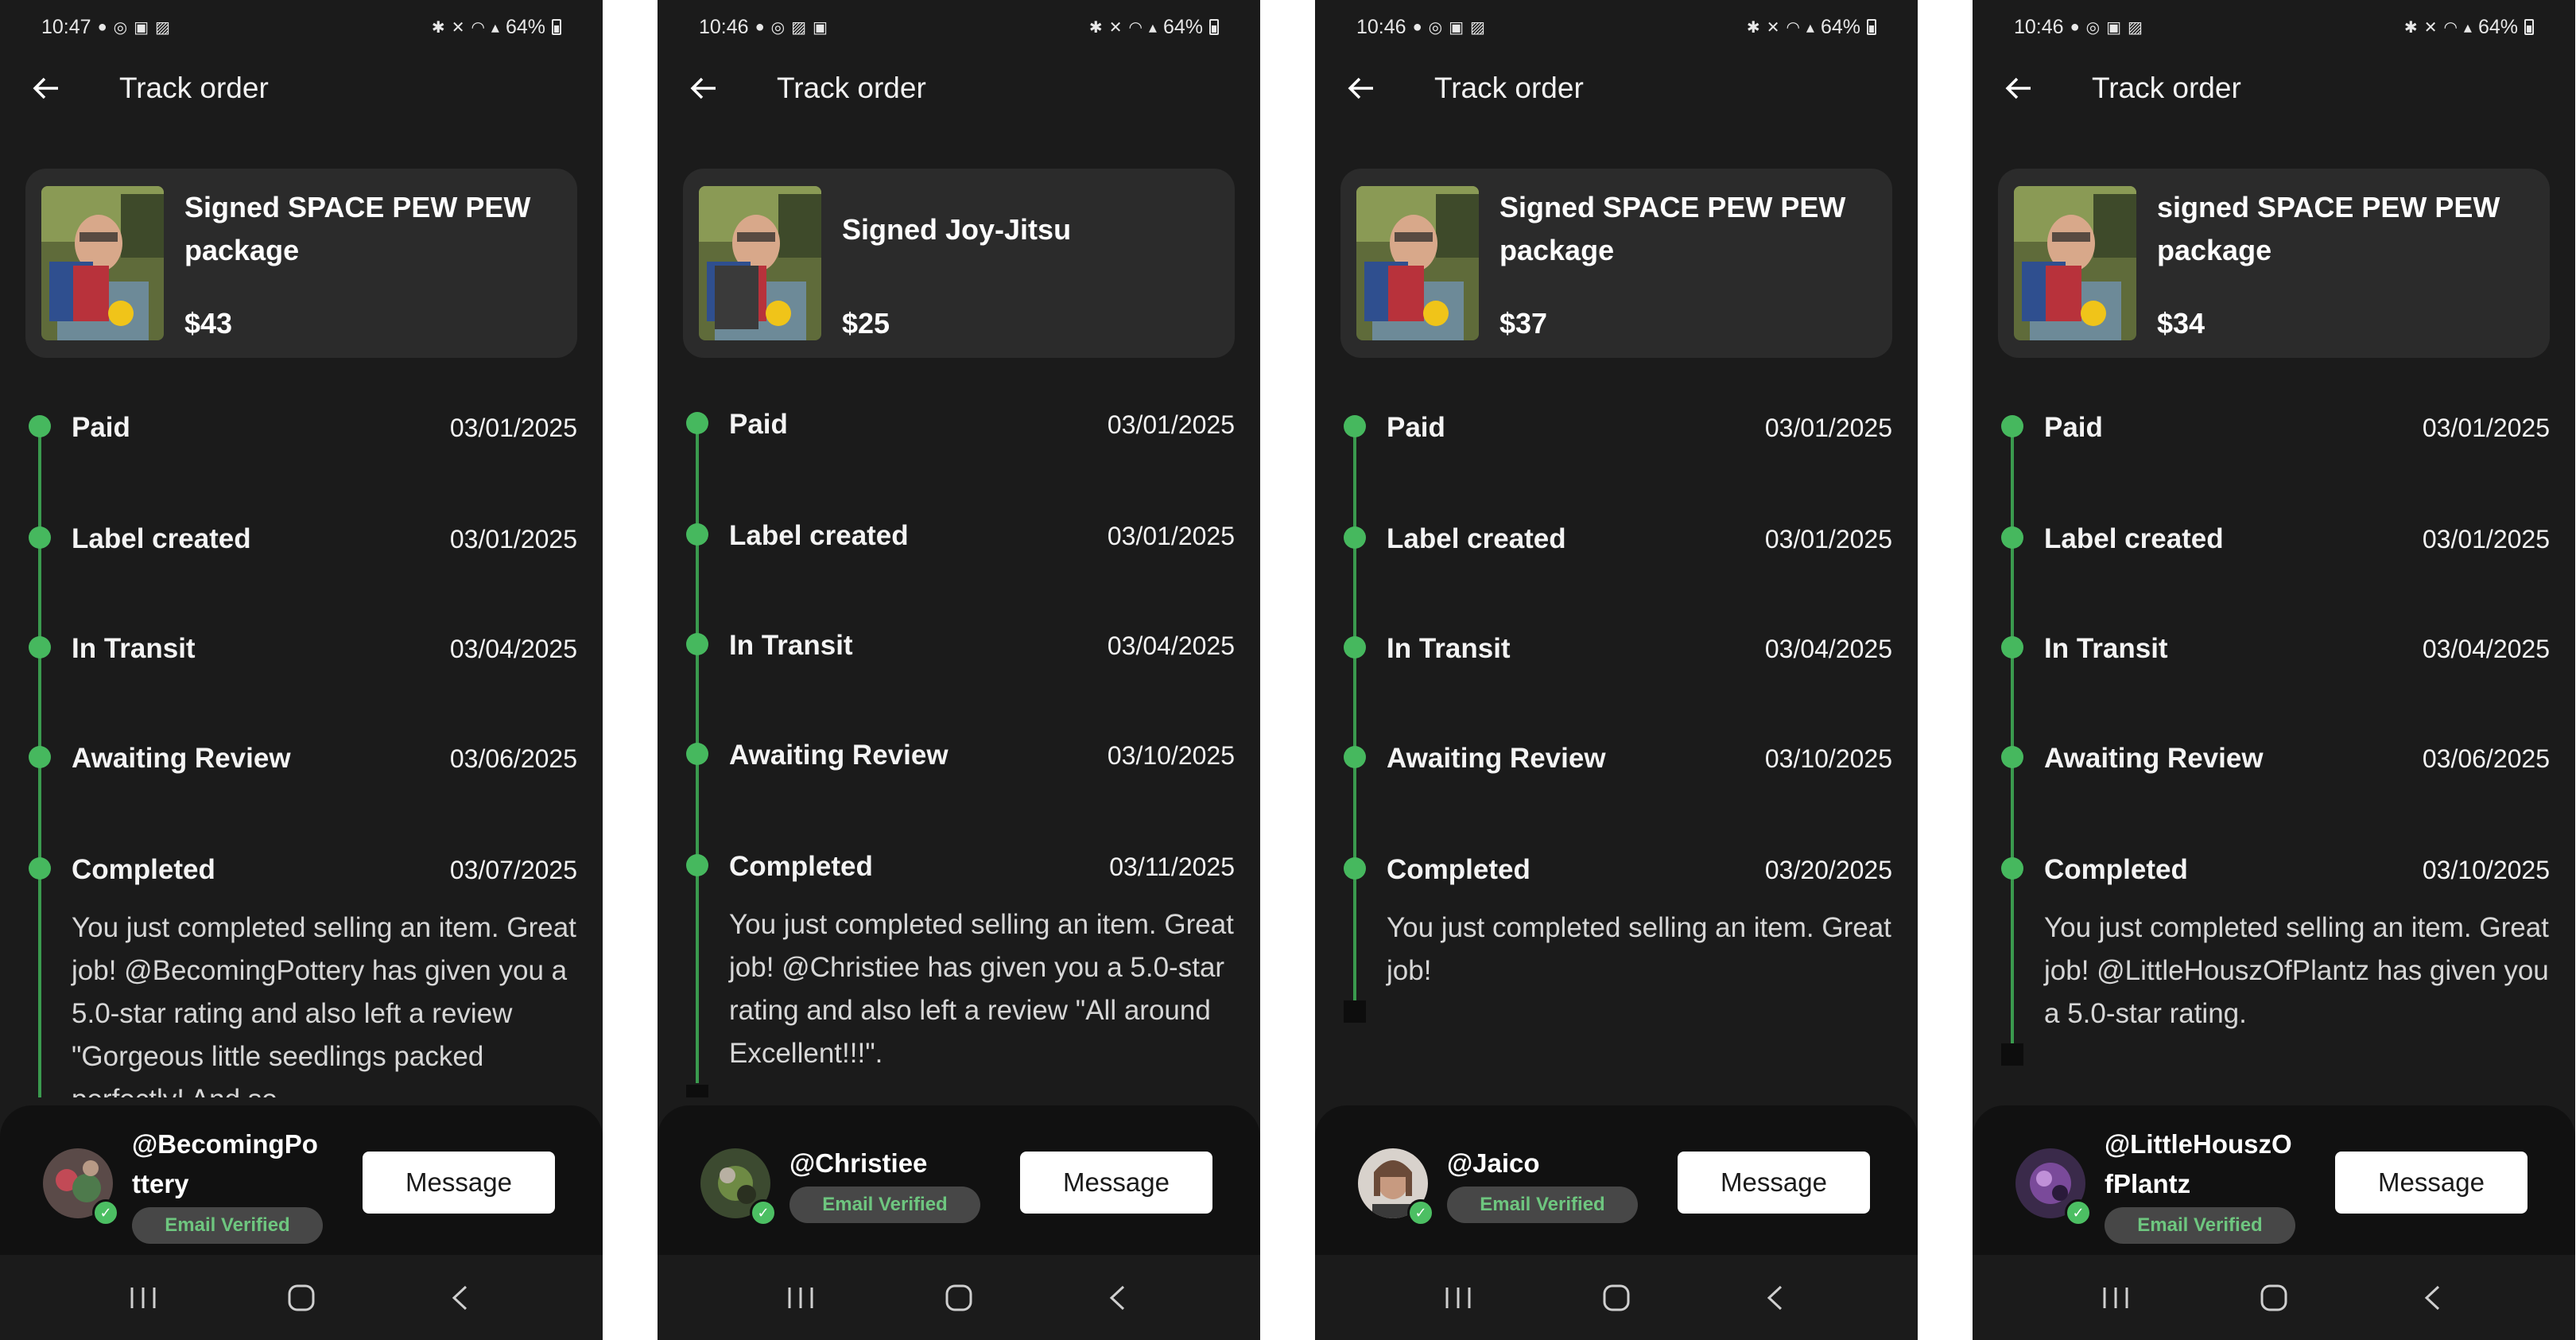 The width and height of the screenshot is (2576, 1340). Describe the element at coordinates (819, 535) in the screenshot. I see `step-label: Label created` at that location.